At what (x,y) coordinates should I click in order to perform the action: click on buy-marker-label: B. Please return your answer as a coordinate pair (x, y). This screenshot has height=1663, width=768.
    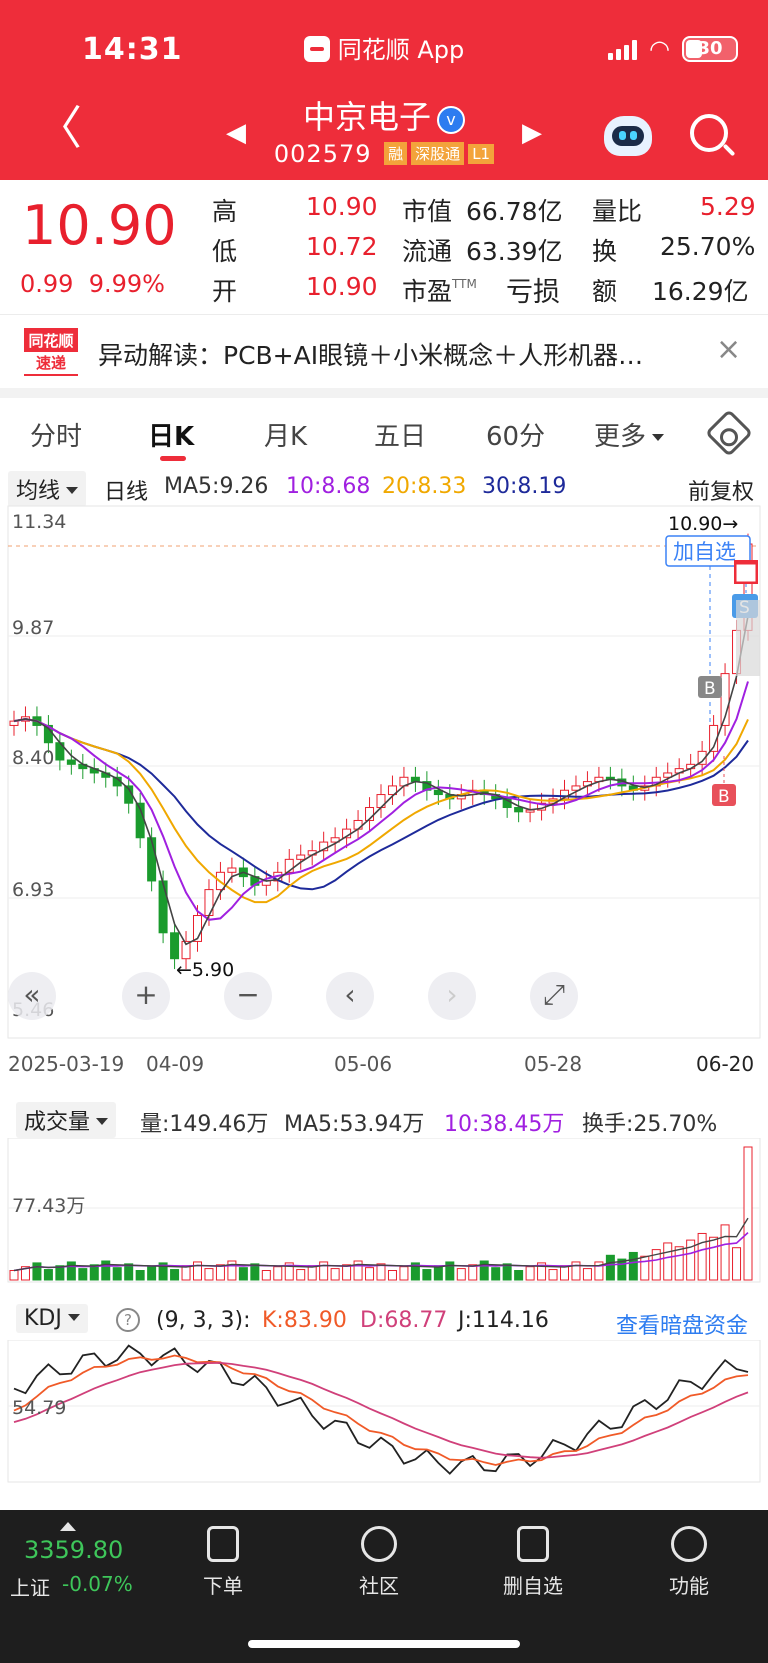
    Looking at the image, I should click on (724, 797).